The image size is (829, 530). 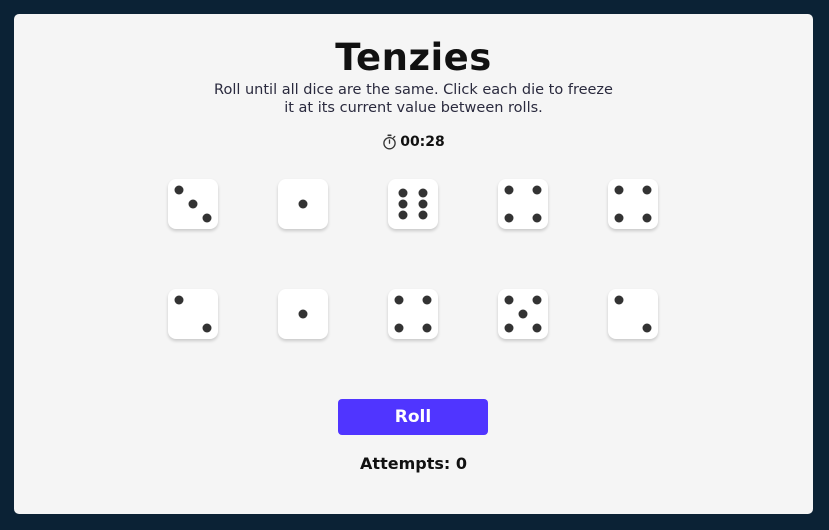 I want to click on attempts-counter: Attempts: 0, so click(x=413, y=463).